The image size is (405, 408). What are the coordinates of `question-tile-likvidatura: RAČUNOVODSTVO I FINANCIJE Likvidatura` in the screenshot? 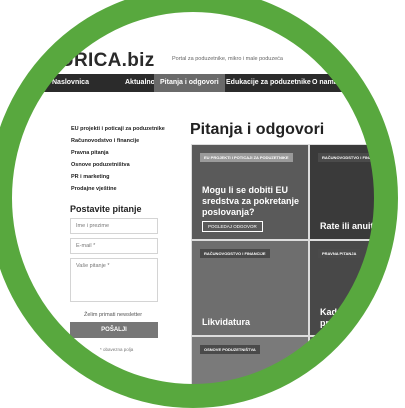 It's located at (250, 288).